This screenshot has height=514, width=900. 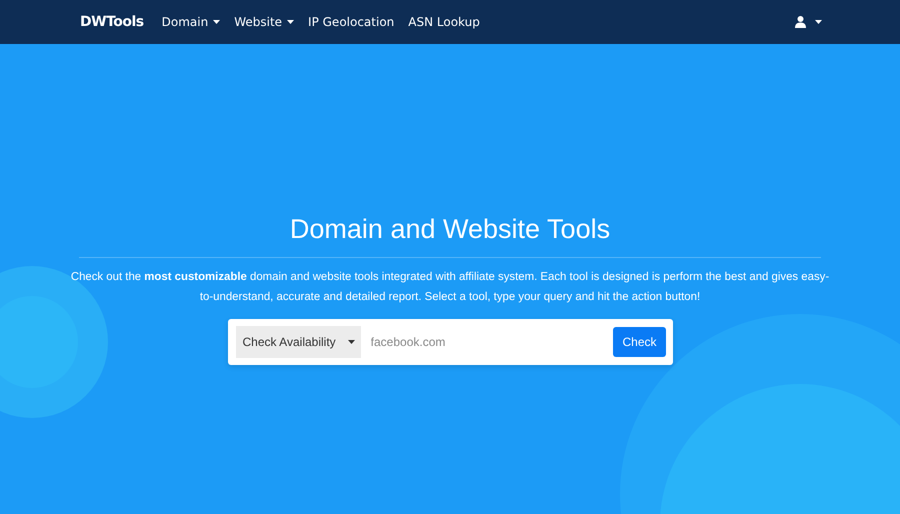 What do you see at coordinates (808, 22) in the screenshot?
I see `user-menu-button` at bounding box center [808, 22].